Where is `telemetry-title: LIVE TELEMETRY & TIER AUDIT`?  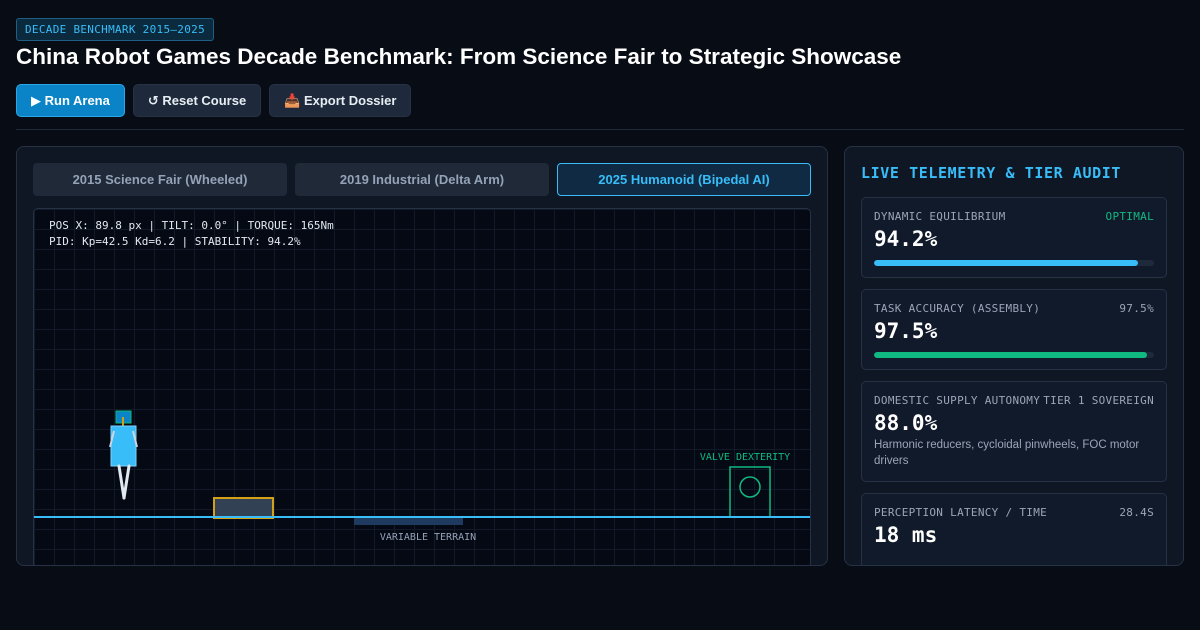
telemetry-title: LIVE TELEMETRY & TIER AUDIT is located at coordinates (991, 173).